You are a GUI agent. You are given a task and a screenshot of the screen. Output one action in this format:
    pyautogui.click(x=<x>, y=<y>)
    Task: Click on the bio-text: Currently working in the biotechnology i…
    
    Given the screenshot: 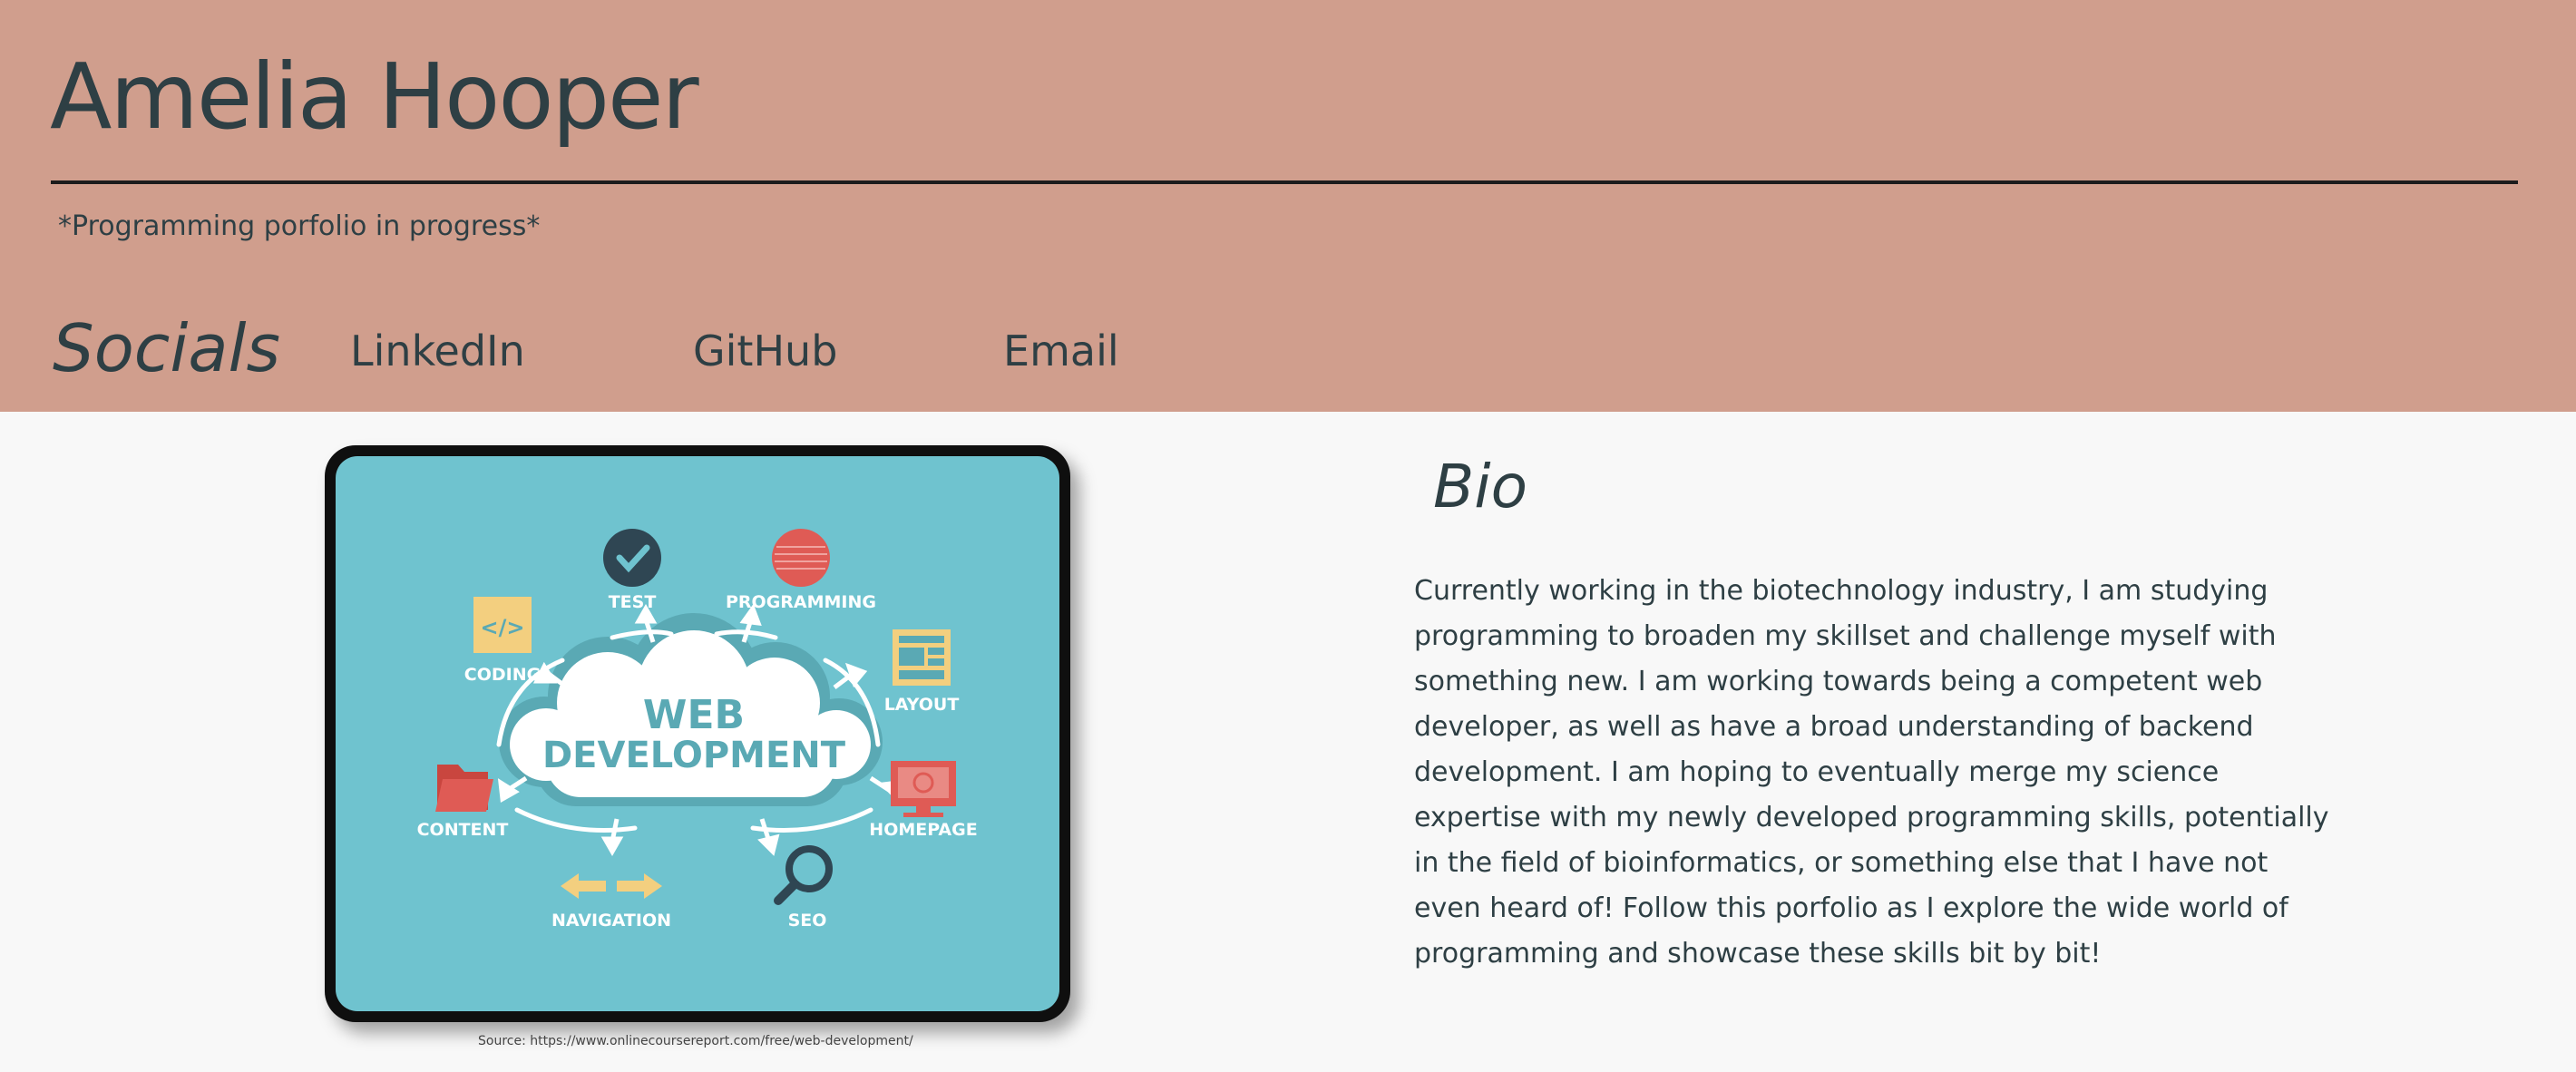 What is the action you would take?
    pyautogui.click(x=1871, y=772)
    